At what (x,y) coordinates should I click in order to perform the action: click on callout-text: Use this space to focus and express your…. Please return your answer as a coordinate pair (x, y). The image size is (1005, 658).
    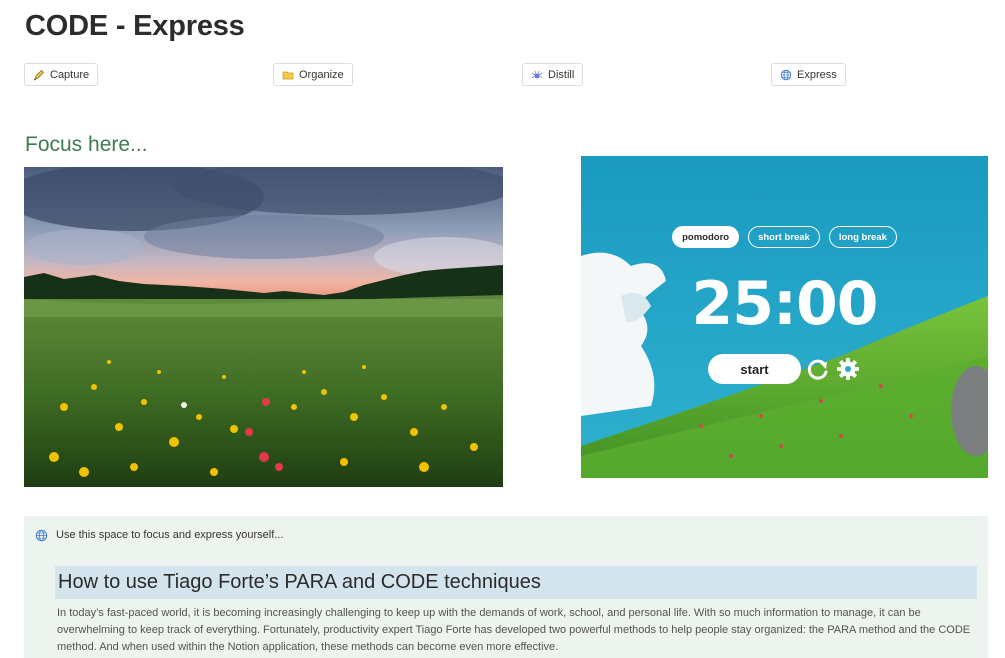
    Looking at the image, I should click on (170, 535).